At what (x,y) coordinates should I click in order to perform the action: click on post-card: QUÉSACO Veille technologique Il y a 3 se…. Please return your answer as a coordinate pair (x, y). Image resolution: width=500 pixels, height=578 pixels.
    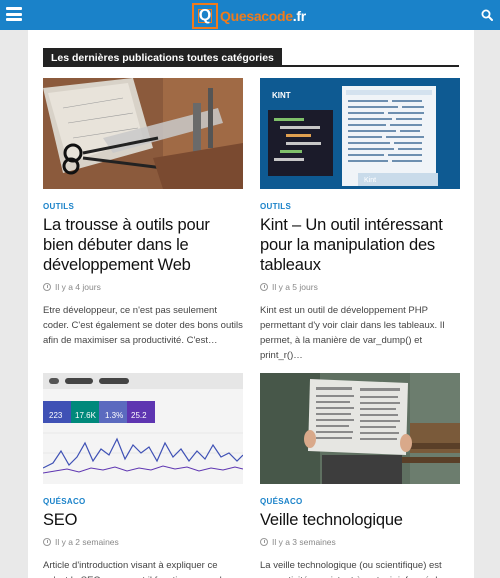
    Looking at the image, I should click on (360, 475).